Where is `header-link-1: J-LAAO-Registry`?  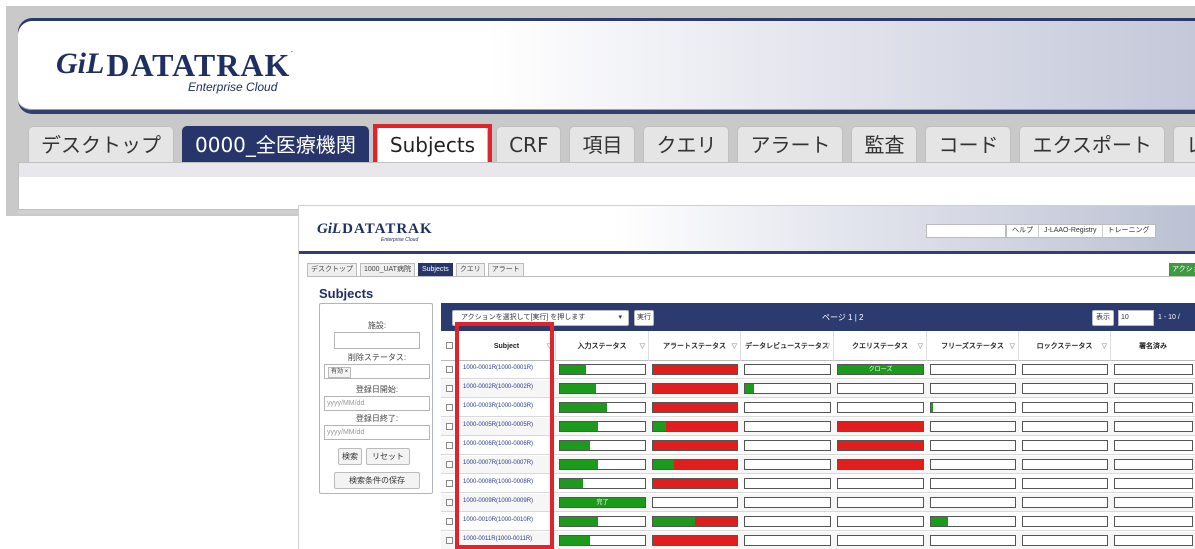 header-link-1: J-LAAO-Registry is located at coordinates (1070, 231).